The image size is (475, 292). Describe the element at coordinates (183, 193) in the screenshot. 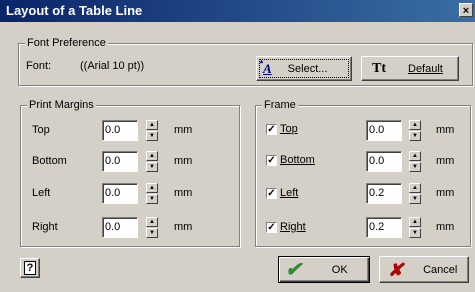

I see `margin-left-unit: mm` at that location.